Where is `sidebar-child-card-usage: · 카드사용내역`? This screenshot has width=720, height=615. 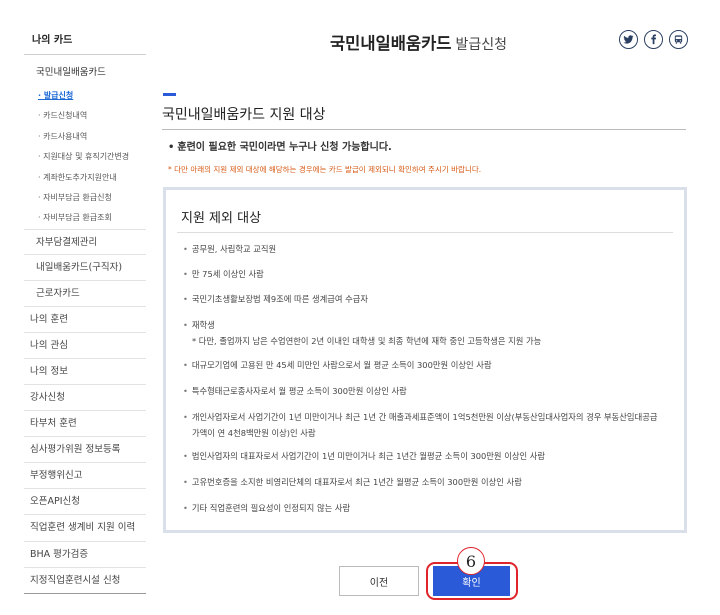 sidebar-child-card-usage: · 카드사용내역 is located at coordinates (85, 137).